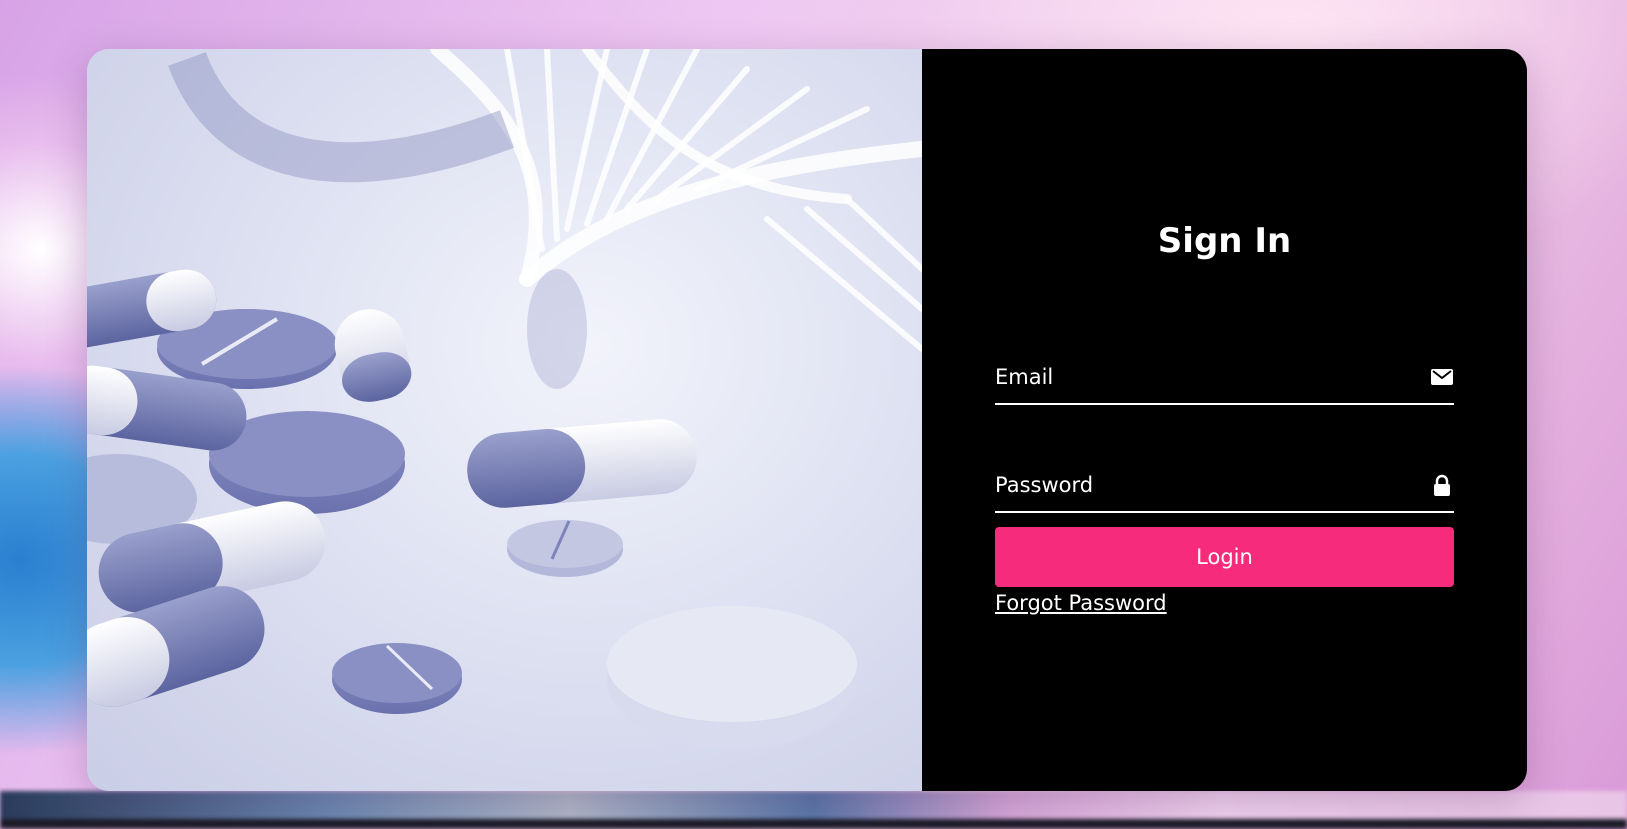 The width and height of the screenshot is (1627, 829). Describe the element at coordinates (1224, 557) in the screenshot. I see `login-button: Login` at that location.